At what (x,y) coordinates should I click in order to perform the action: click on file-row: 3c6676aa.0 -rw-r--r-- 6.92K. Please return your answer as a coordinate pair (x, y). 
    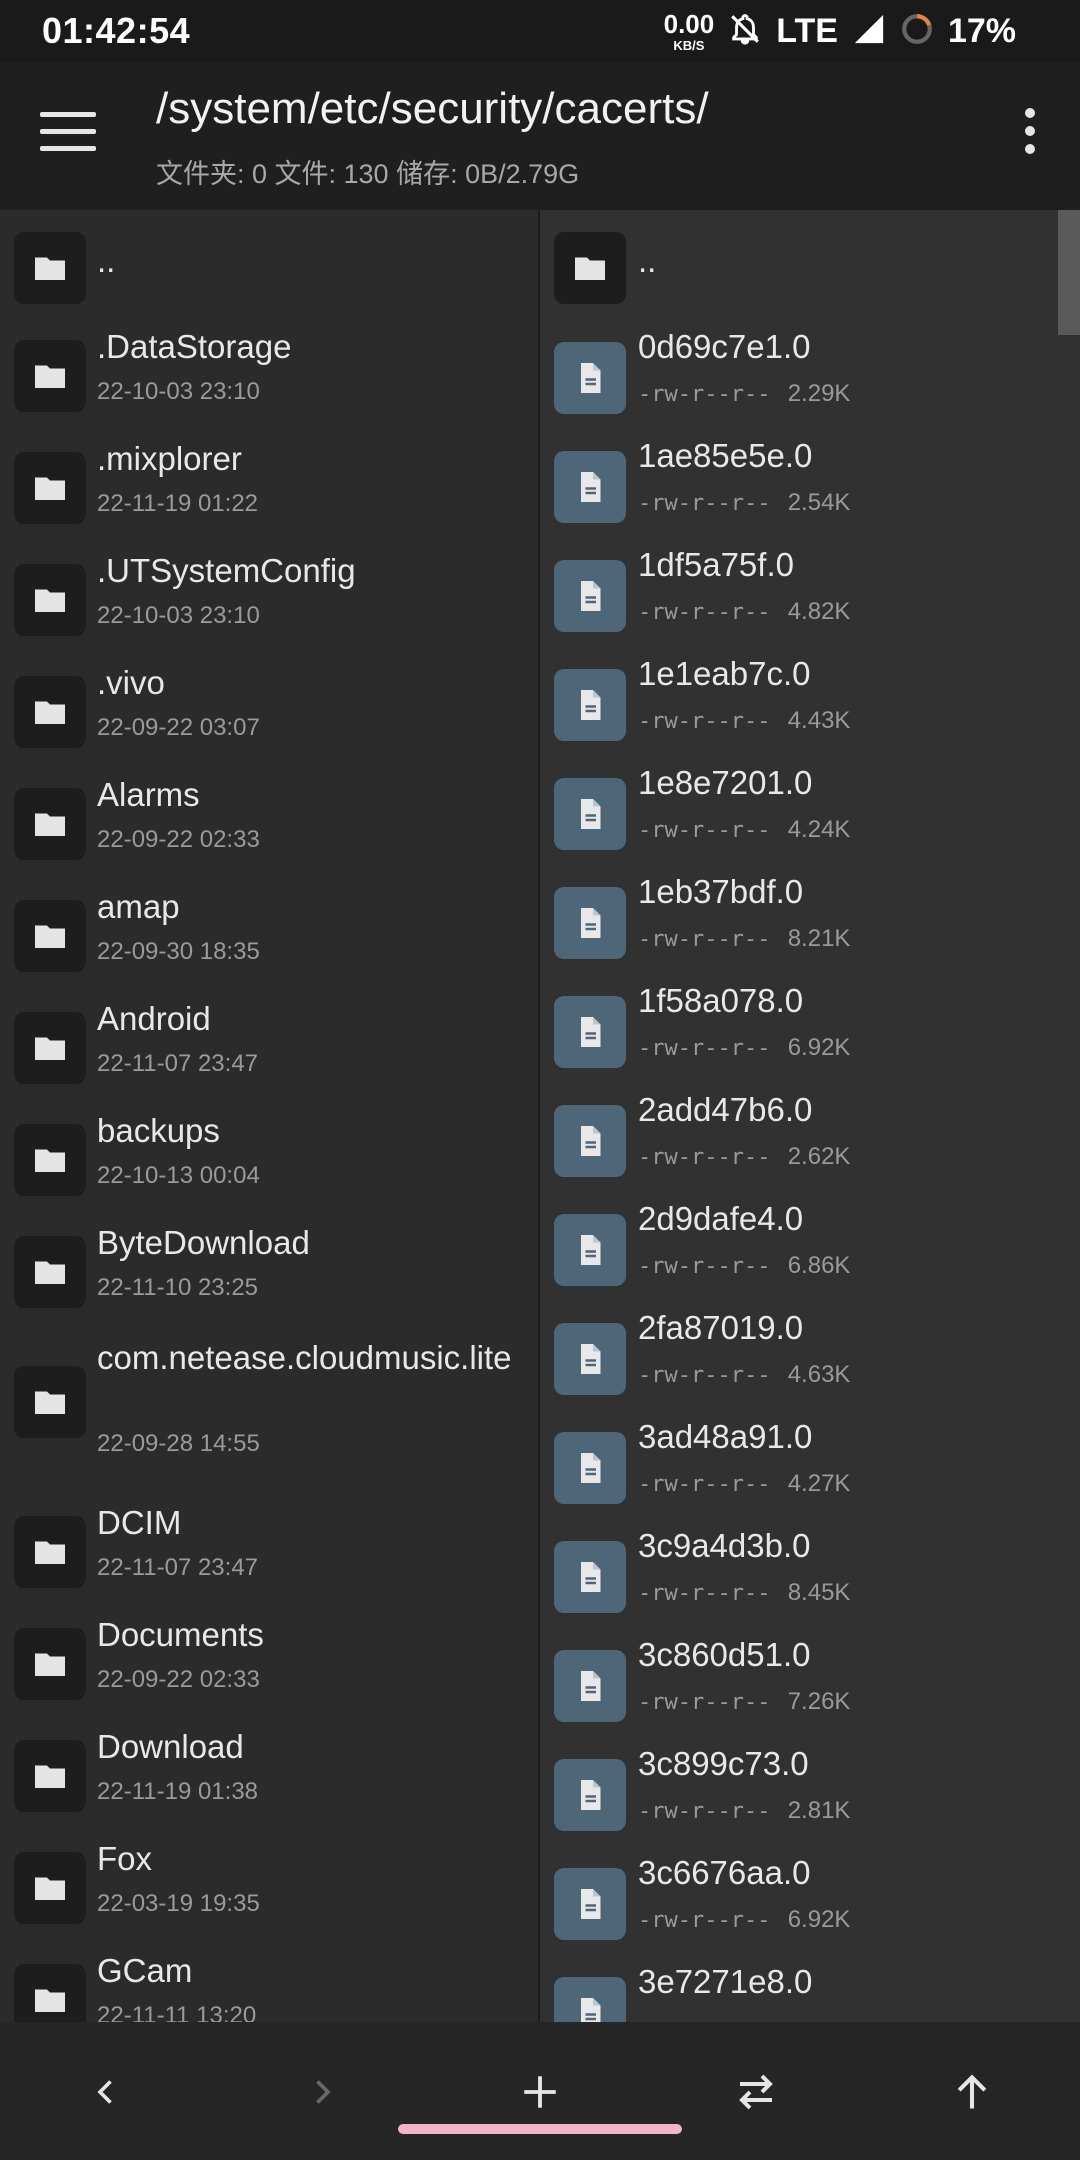
    Looking at the image, I should click on (810, 1907).